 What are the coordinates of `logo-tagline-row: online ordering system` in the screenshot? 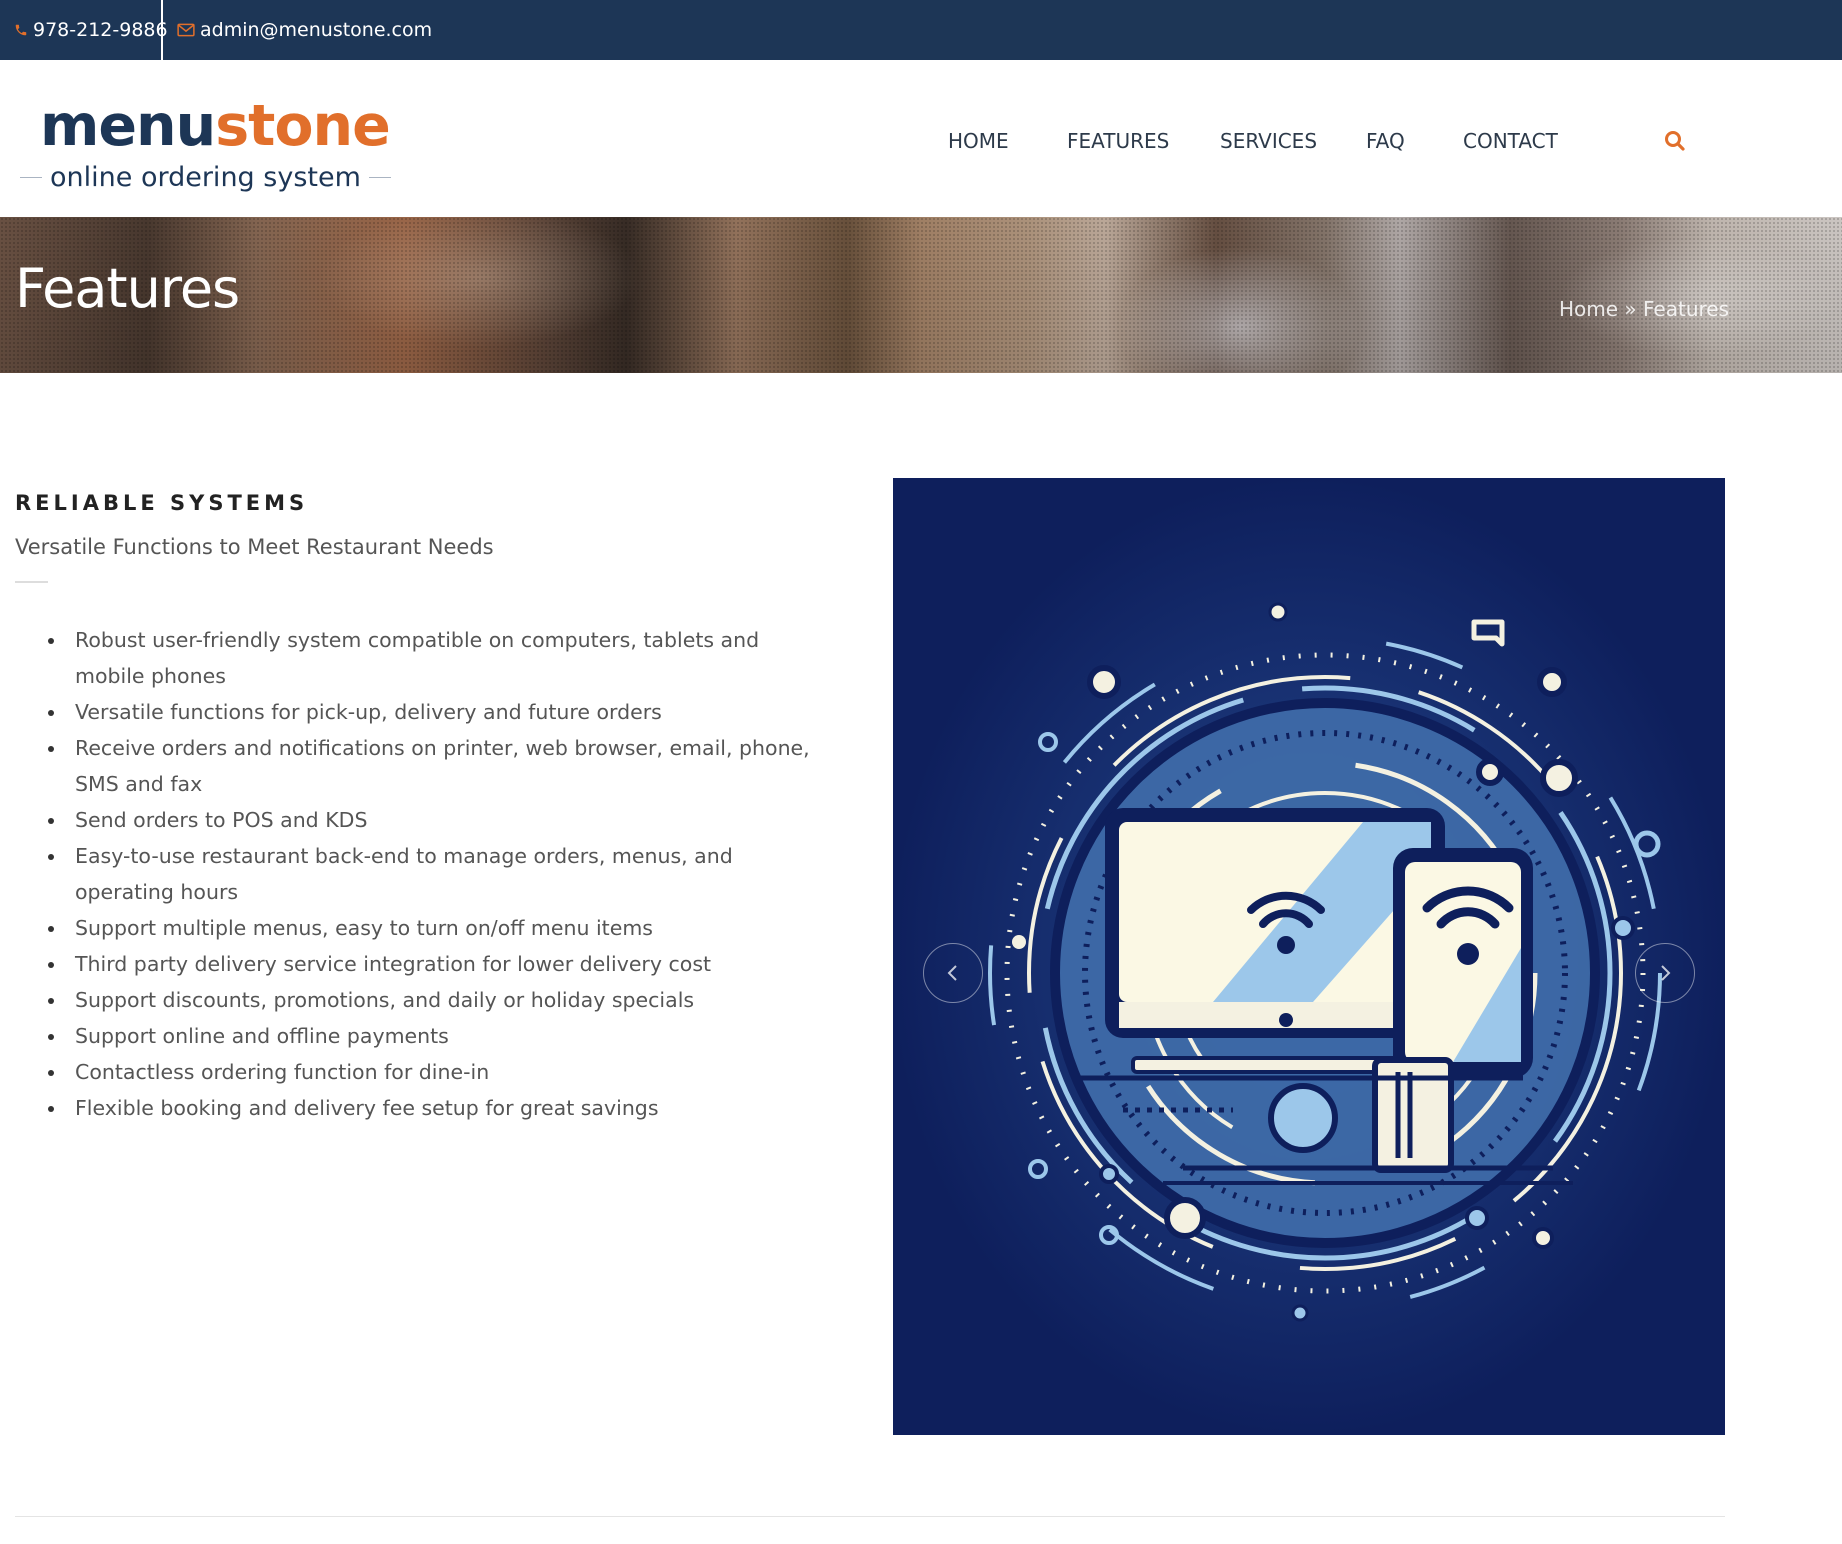 It's located at (205, 177).